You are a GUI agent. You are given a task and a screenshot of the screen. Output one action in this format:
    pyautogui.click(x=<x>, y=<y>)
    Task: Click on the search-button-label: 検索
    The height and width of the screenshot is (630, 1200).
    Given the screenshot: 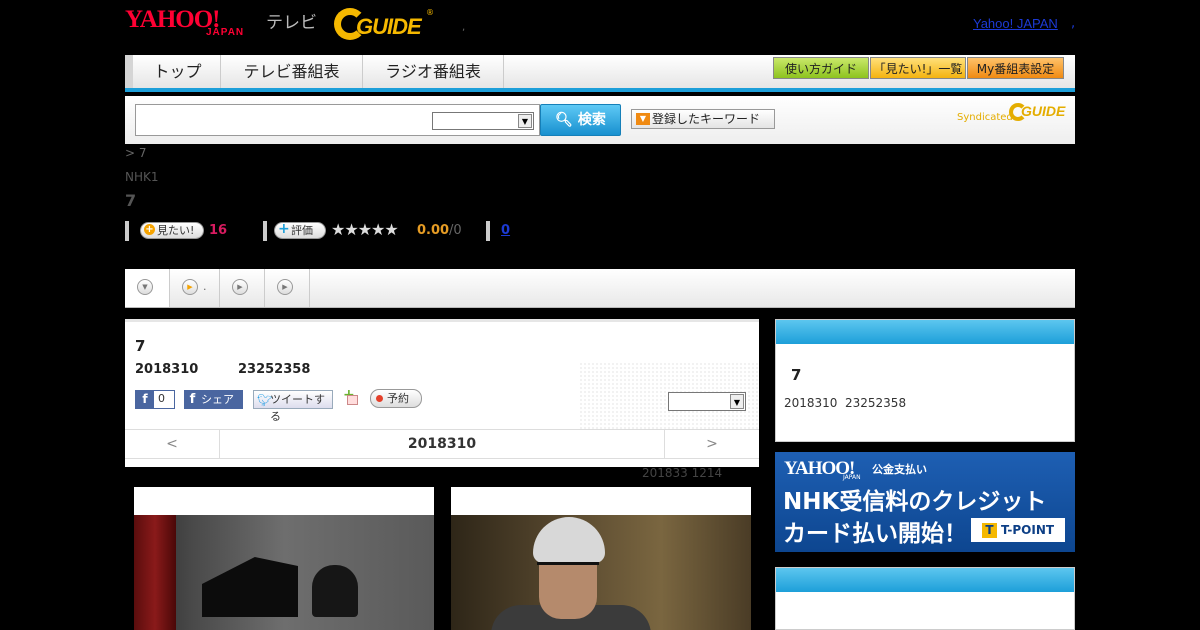 What is the action you would take?
    pyautogui.click(x=591, y=120)
    